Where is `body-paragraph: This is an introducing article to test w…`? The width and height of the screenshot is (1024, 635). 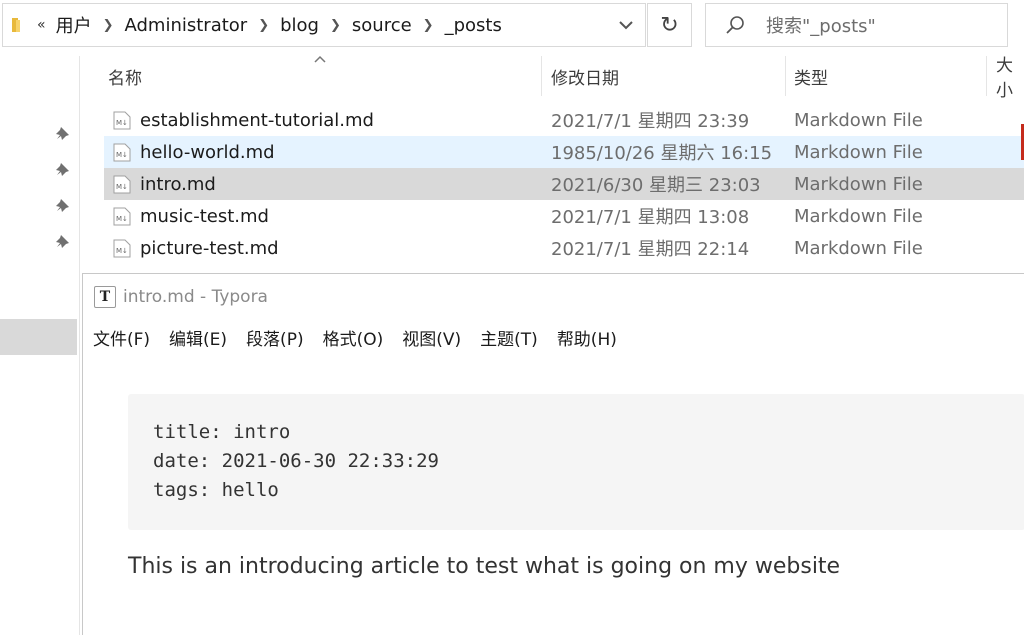 body-paragraph: This is an introducing article to test w… is located at coordinates (484, 566).